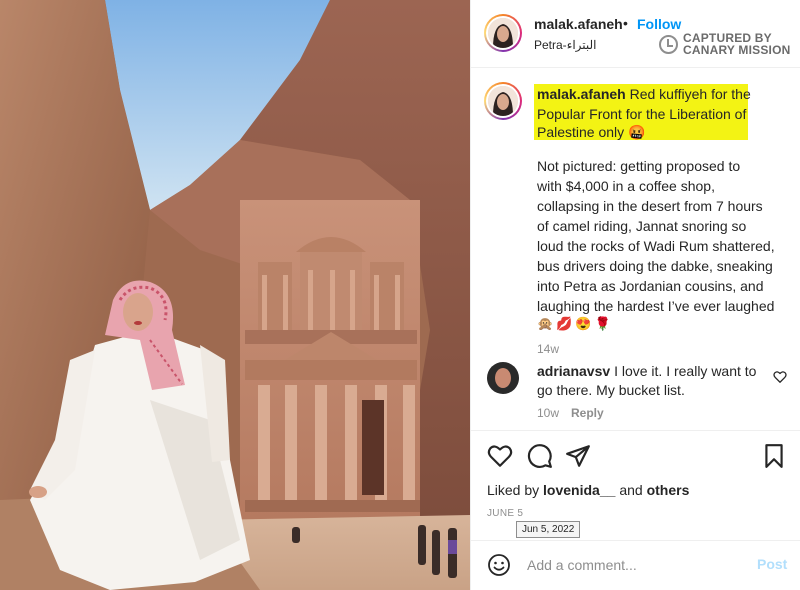 Image resolution: width=800 pixels, height=590 pixels. What do you see at coordinates (565, 45) in the screenshot?
I see `post-location: Petra-البتراء` at bounding box center [565, 45].